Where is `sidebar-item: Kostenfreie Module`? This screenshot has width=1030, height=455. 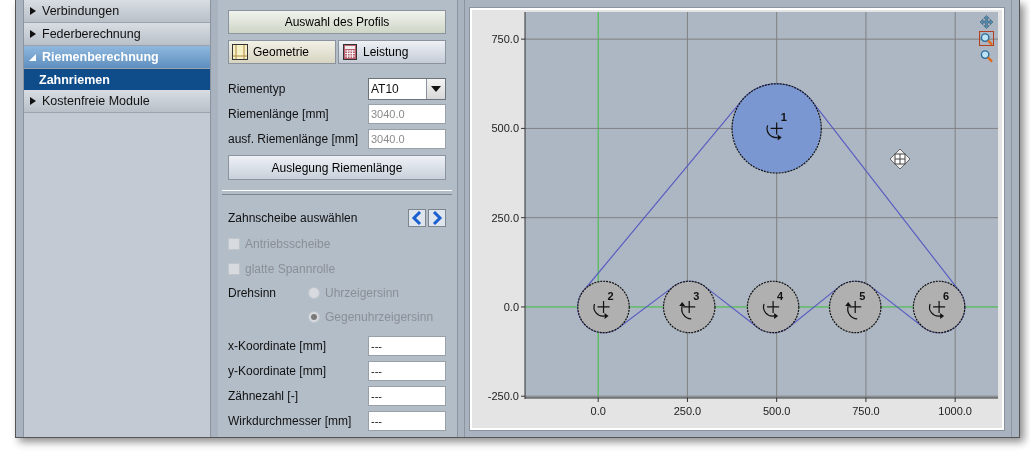
sidebar-item: Kostenfreie Module is located at coordinates (117, 101).